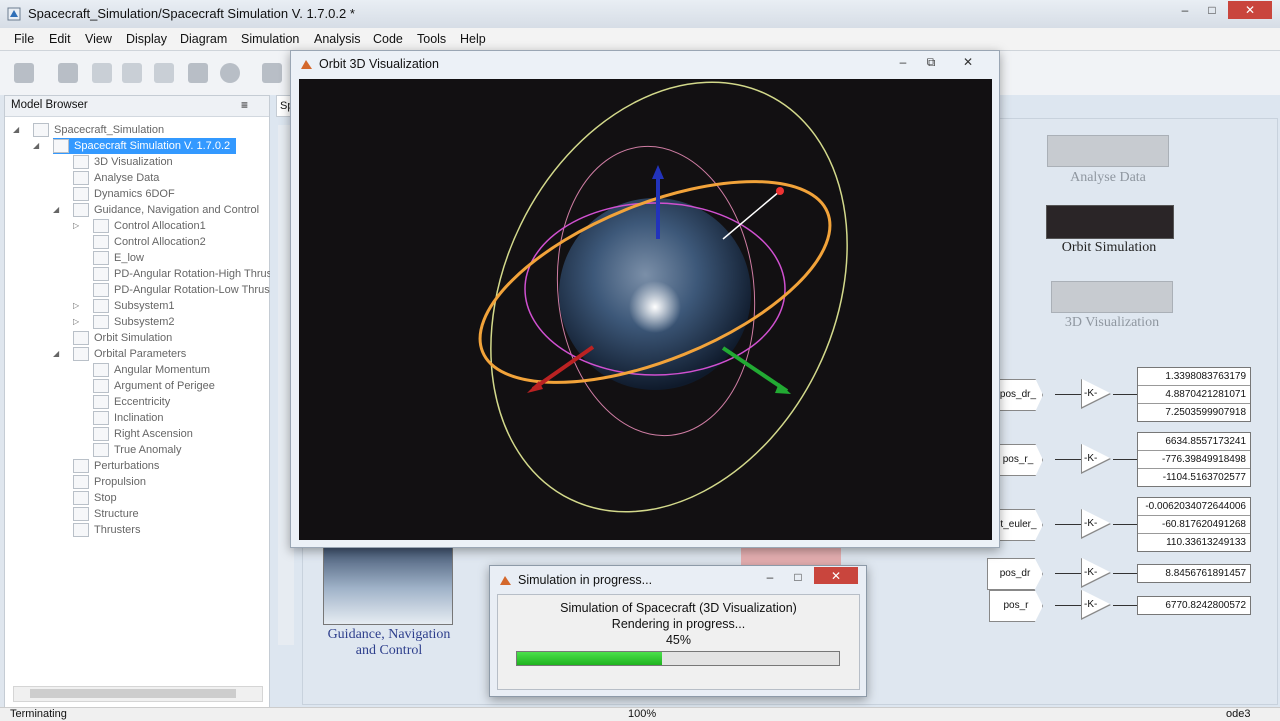  I want to click on tree-node: Thrusters, so click(106, 530).